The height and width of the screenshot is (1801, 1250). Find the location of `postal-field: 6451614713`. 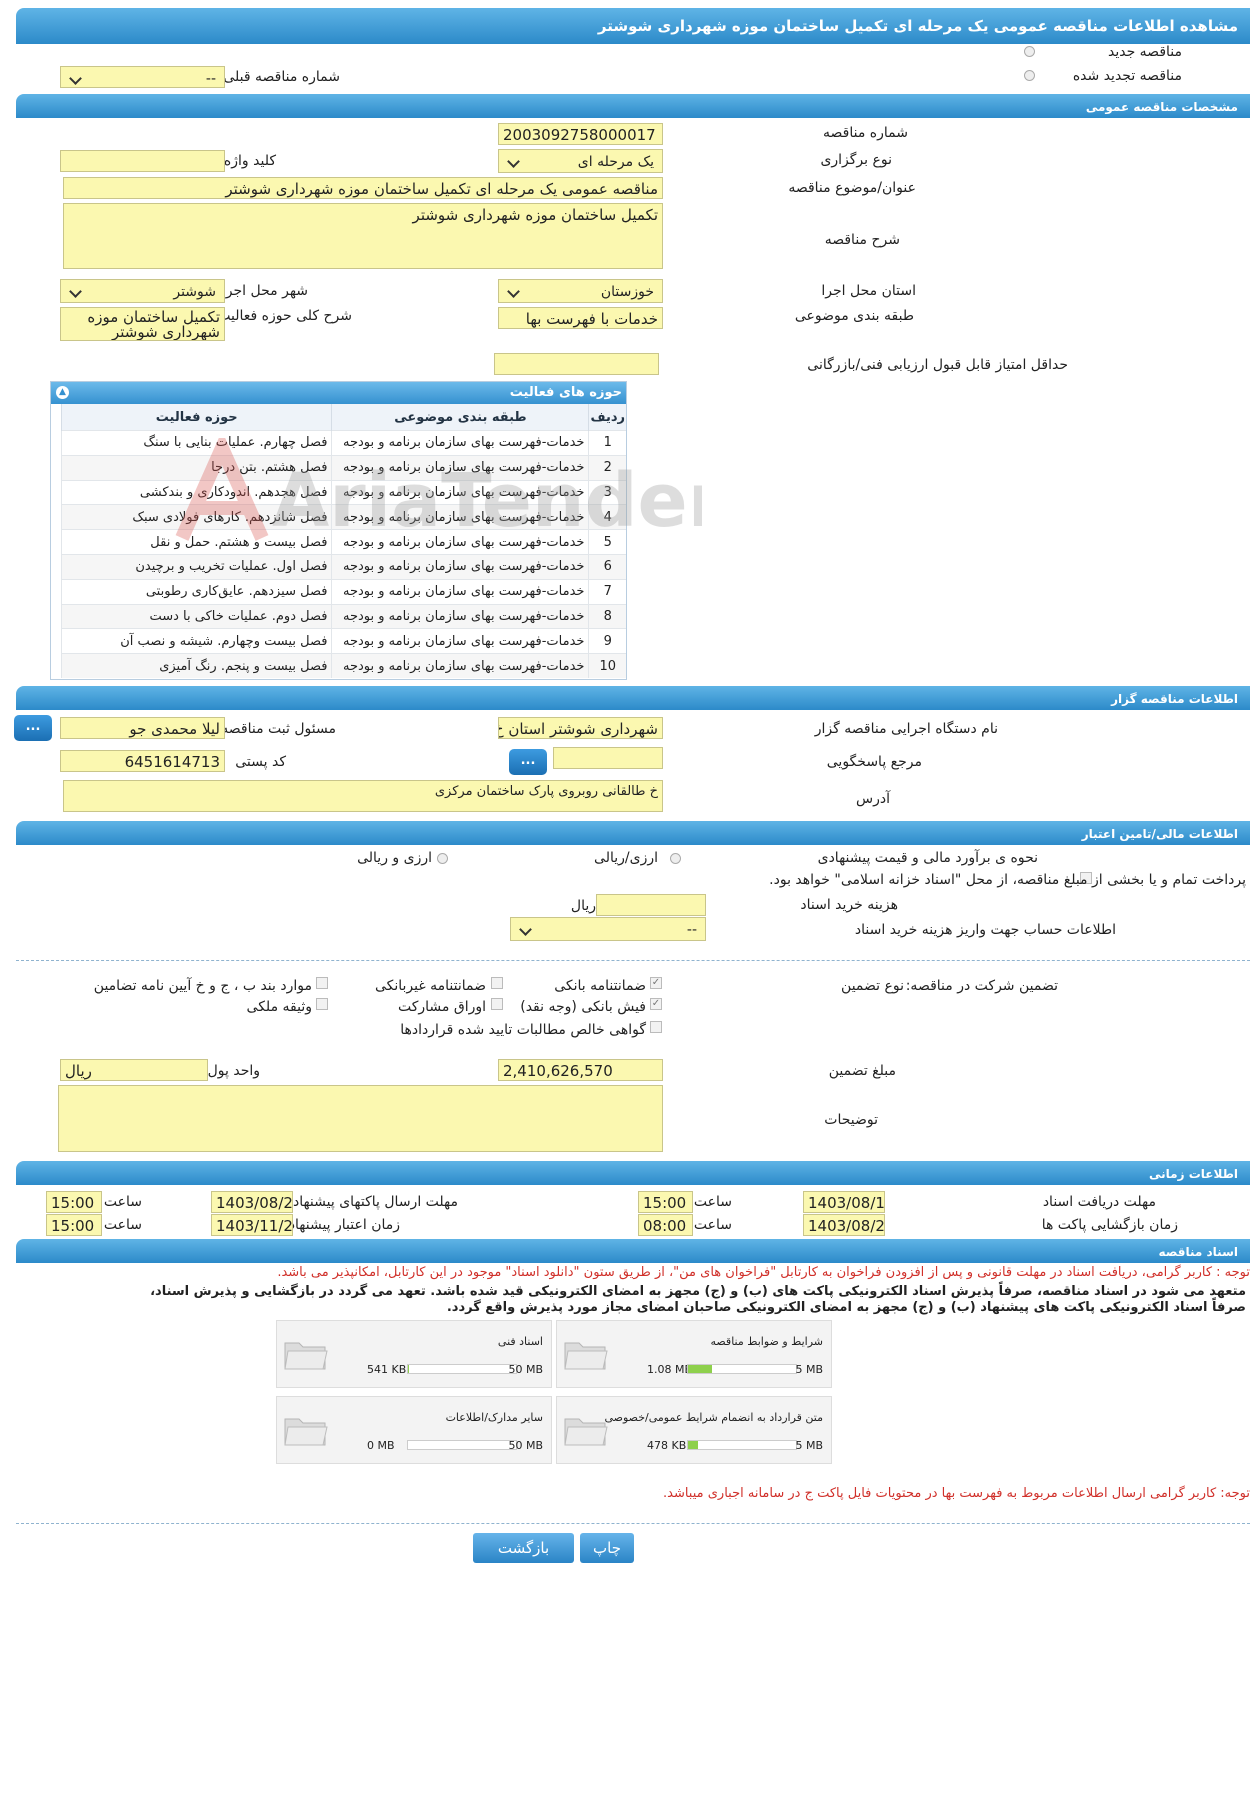

postal-field: 6451614713 is located at coordinates (142, 761).